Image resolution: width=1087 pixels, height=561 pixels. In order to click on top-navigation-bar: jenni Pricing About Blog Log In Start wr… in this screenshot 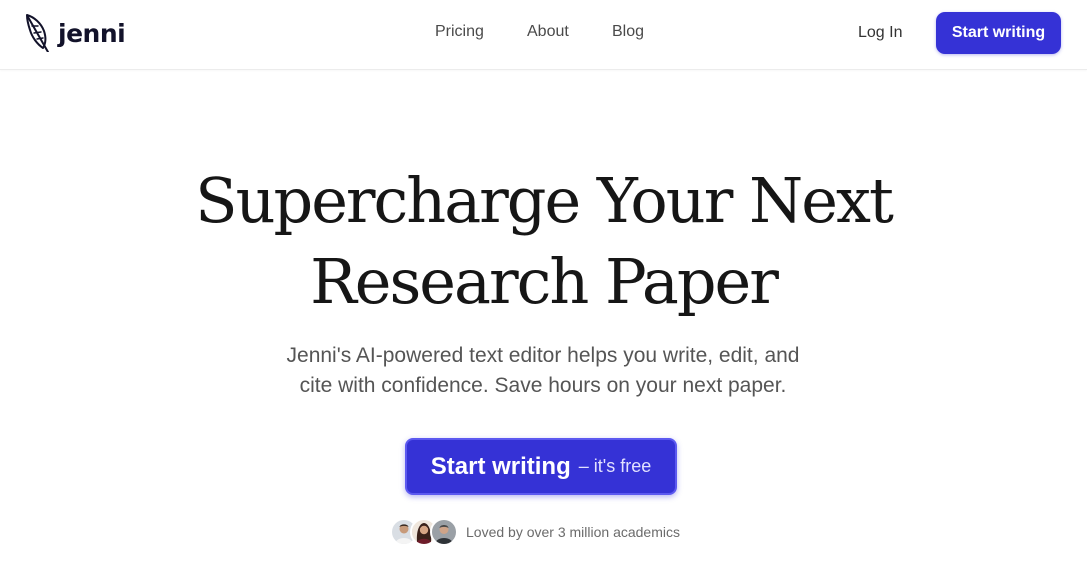, I will do `click(543, 35)`.